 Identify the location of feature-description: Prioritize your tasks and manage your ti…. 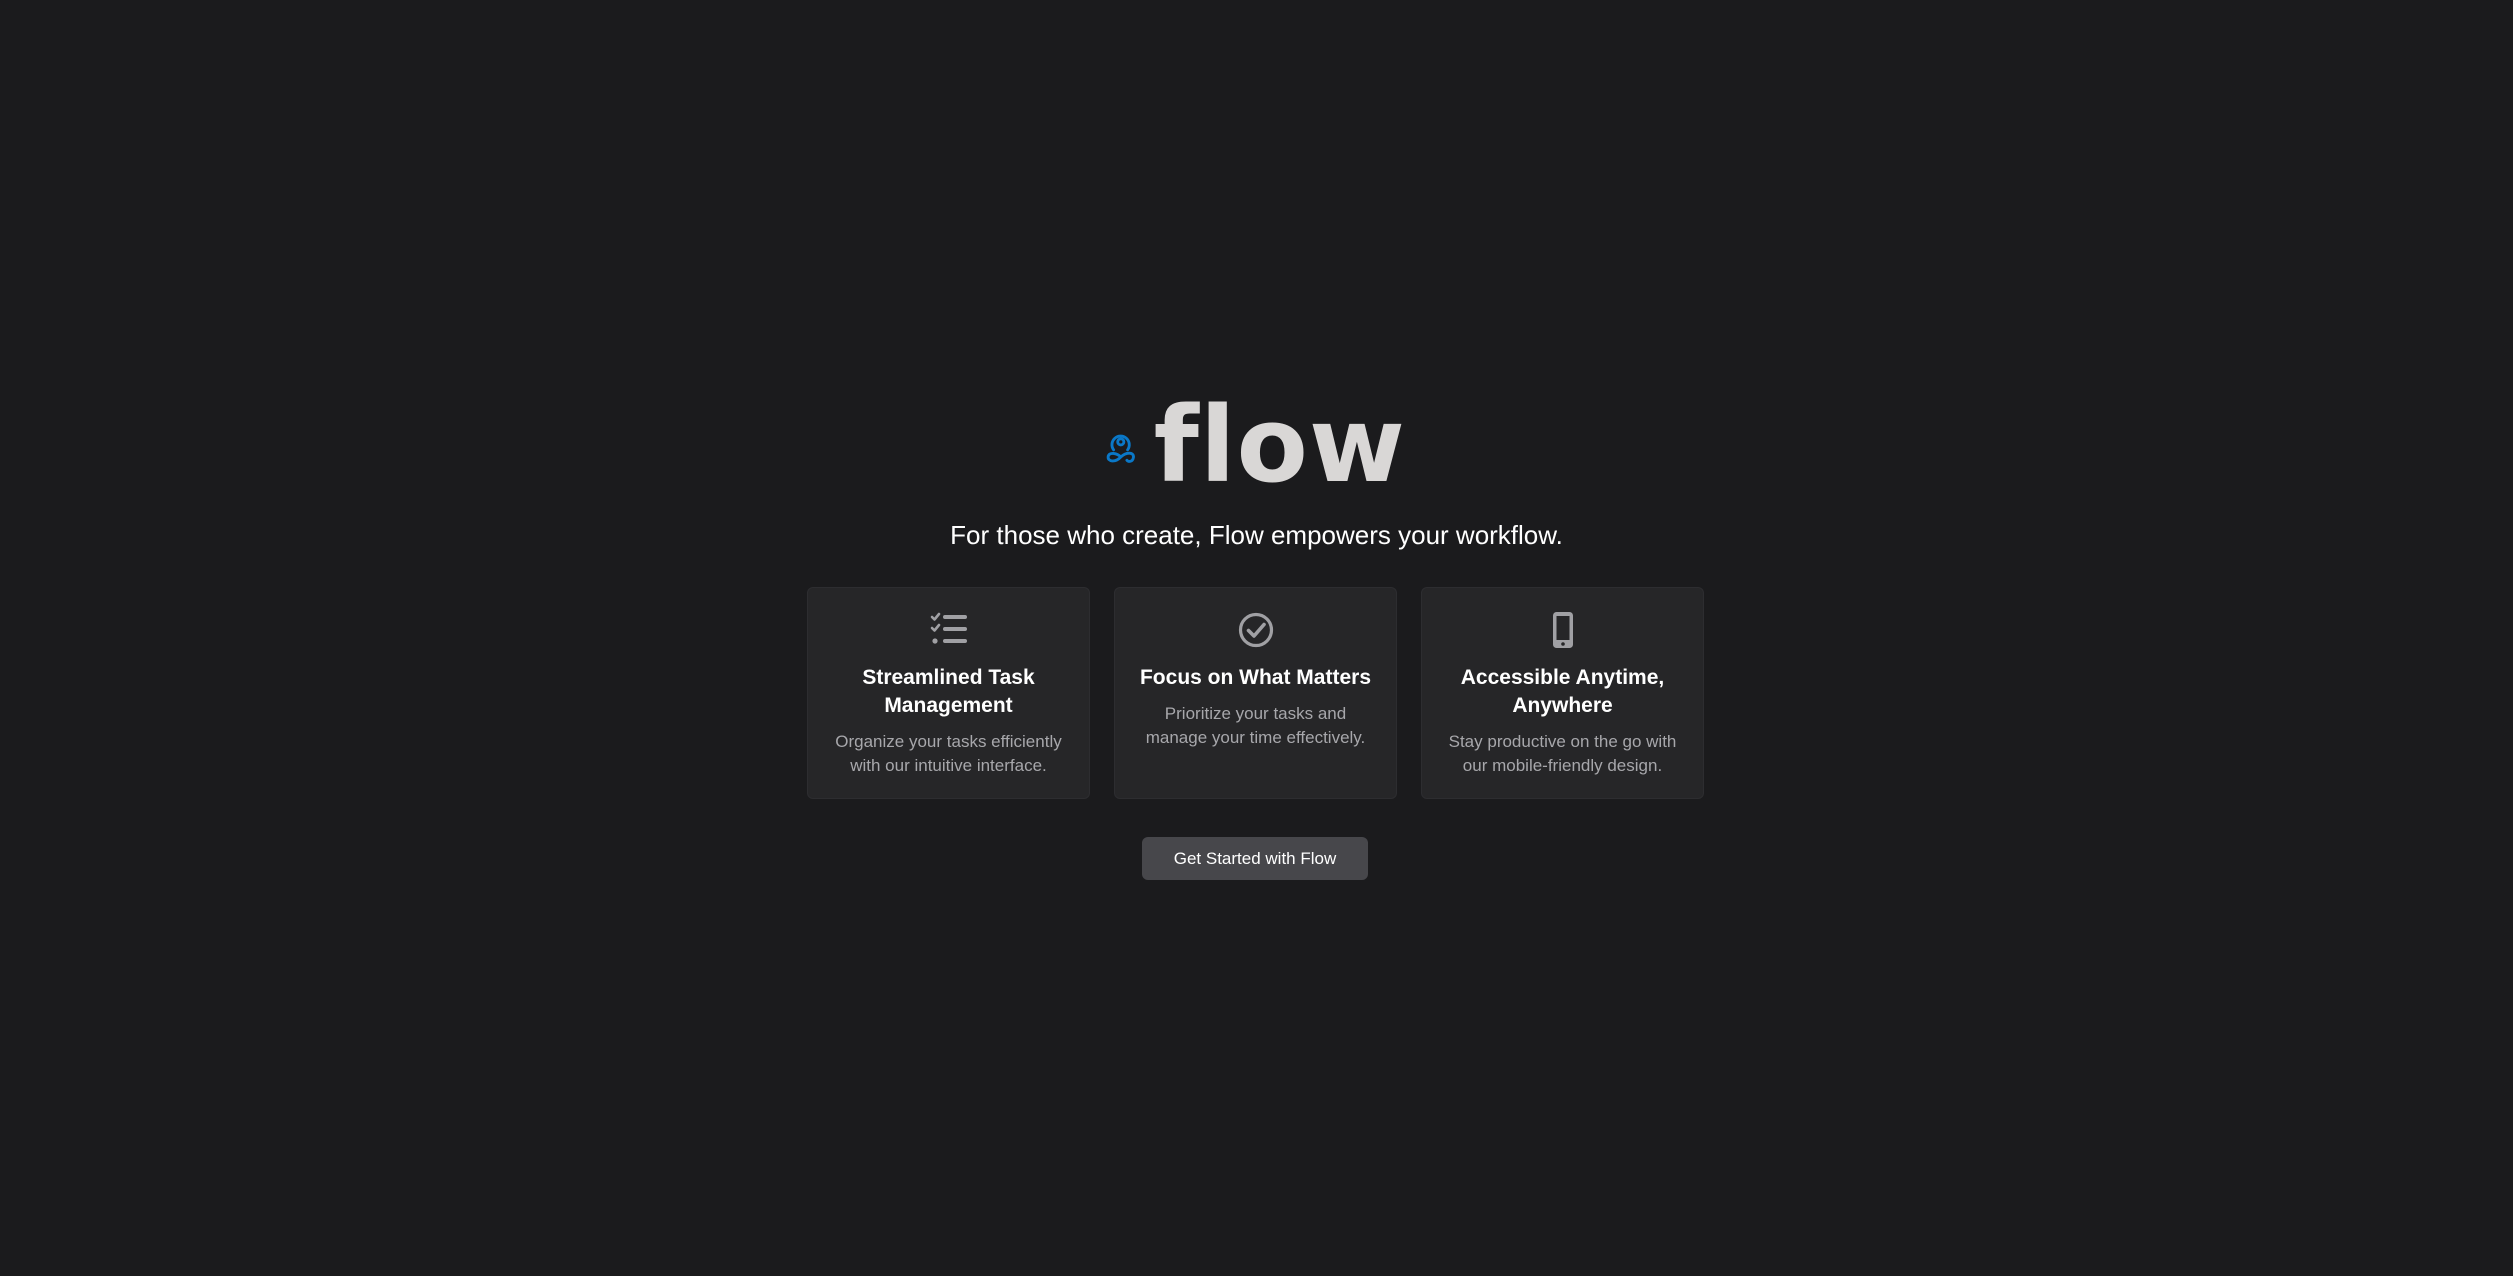
(1255, 725).